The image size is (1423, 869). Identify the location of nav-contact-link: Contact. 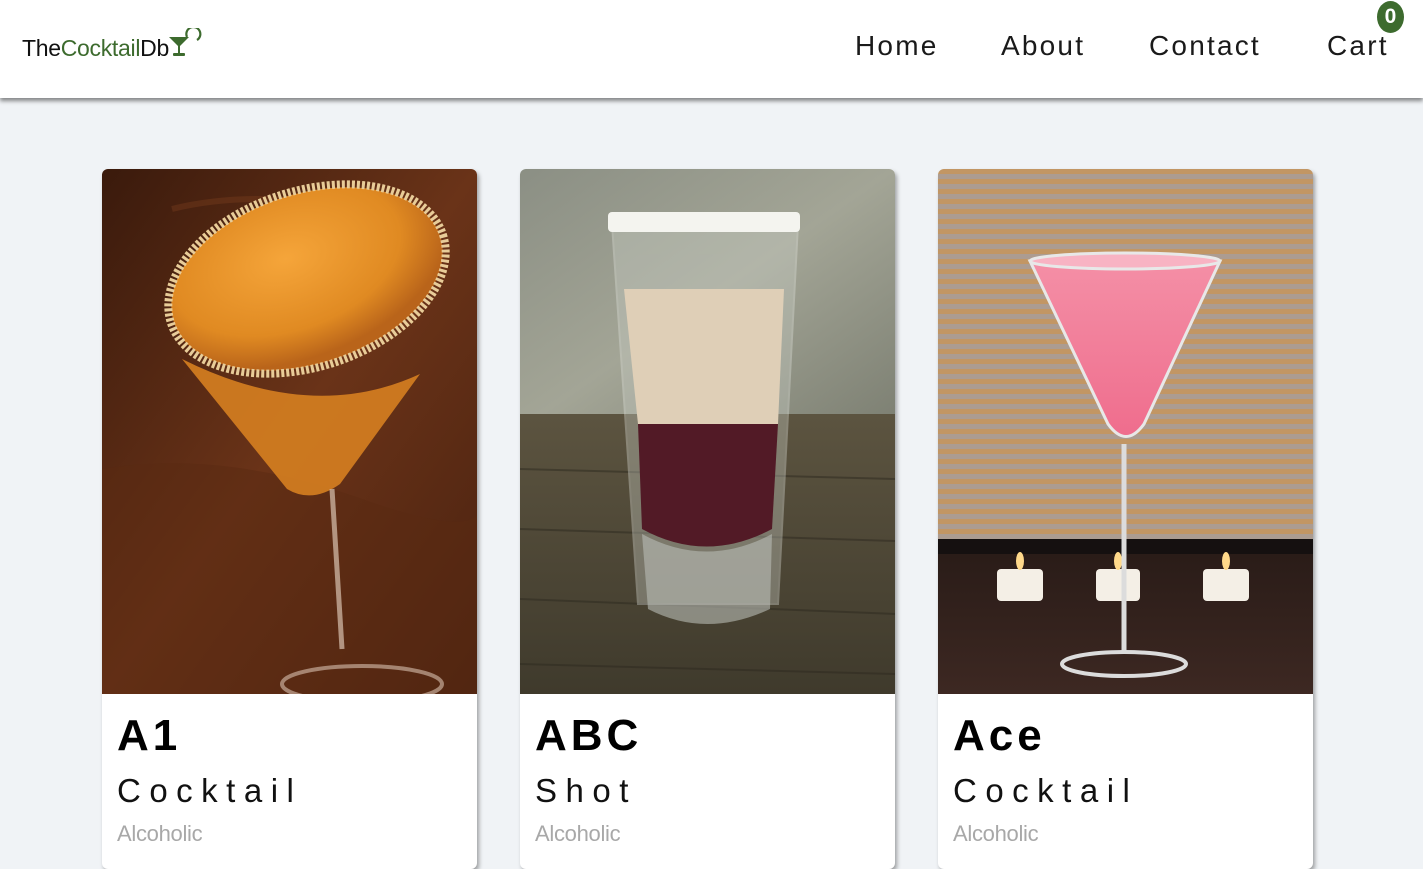
(1205, 46).